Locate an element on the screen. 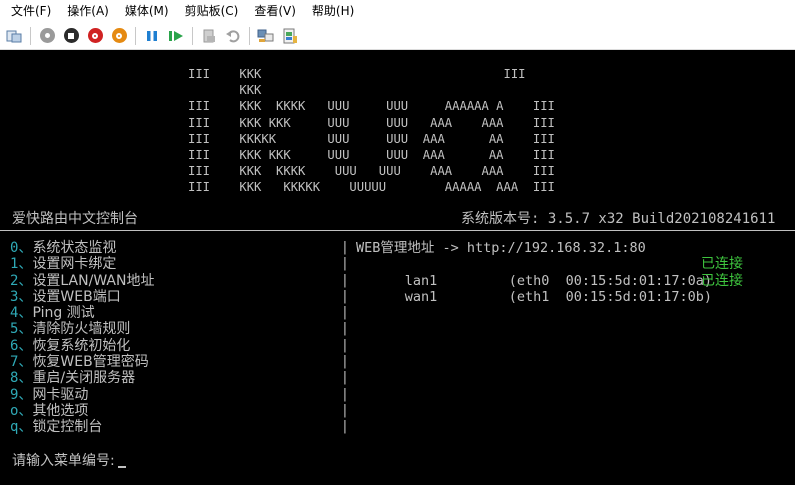 The height and width of the screenshot is (485, 795). menu-option: 1、设置网卡绑定 is located at coordinates (82, 264).